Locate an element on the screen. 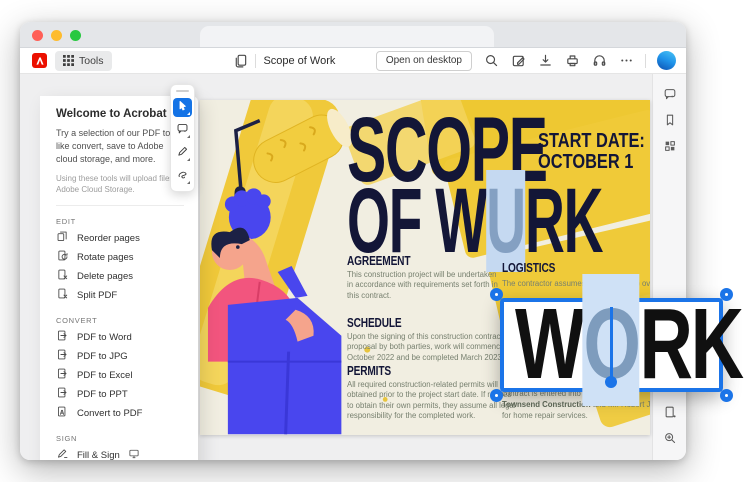  poster-start-date: START DATE: OCTOBER 1 is located at coordinates (591, 151).